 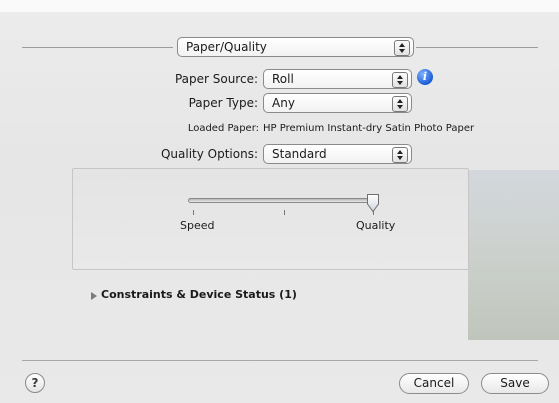 I want to click on slider-tick-speed, so click(x=193, y=212).